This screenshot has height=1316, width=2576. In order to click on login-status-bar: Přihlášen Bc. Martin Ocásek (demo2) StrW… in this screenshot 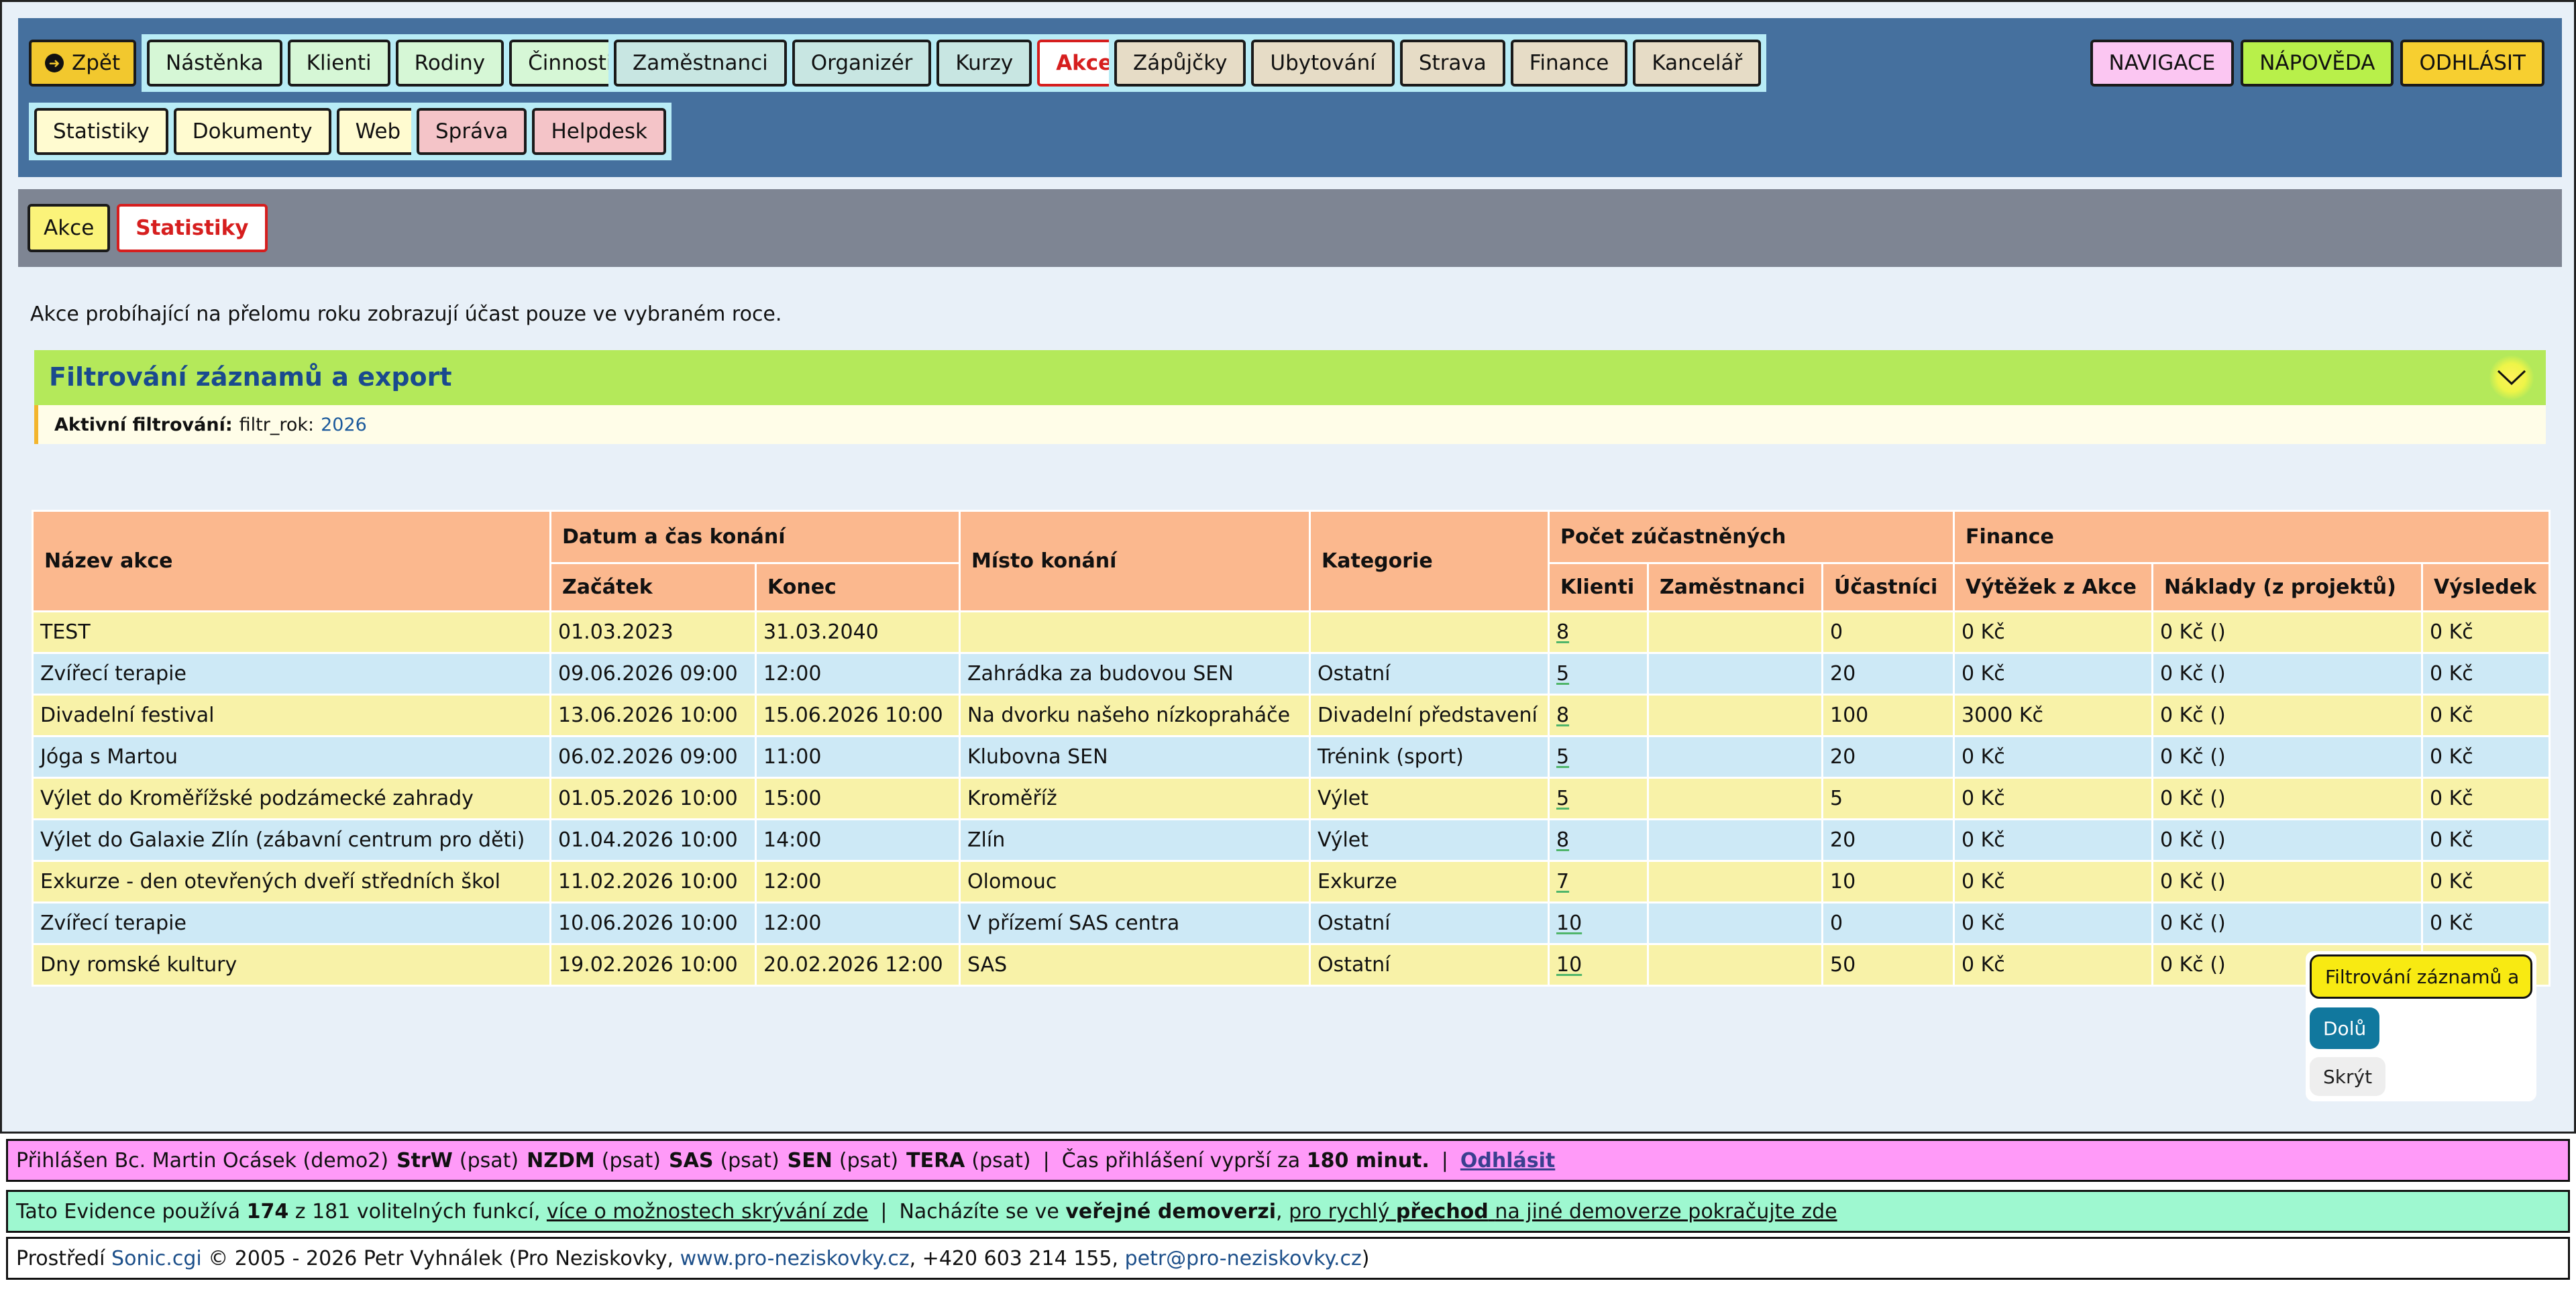, I will do `click(1288, 1160)`.